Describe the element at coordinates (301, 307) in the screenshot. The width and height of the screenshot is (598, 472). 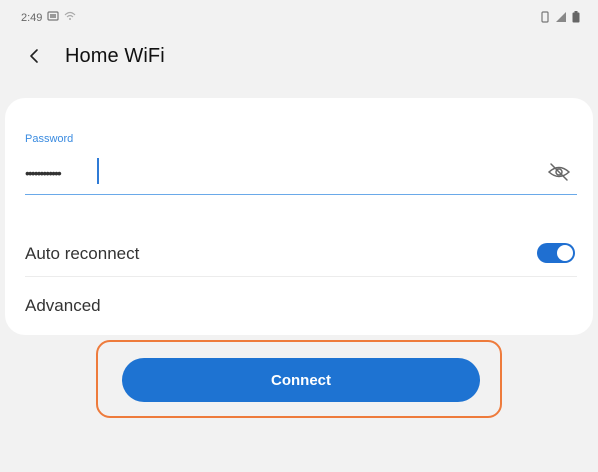
I see `advanced-row: Advanced` at that location.